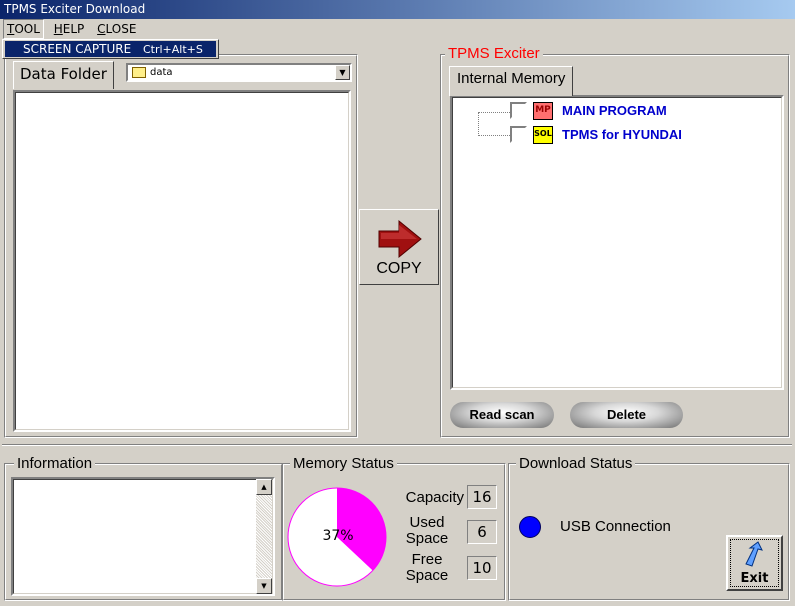  I want to click on menubar: TOOL HELP CLOSE, so click(397, 29).